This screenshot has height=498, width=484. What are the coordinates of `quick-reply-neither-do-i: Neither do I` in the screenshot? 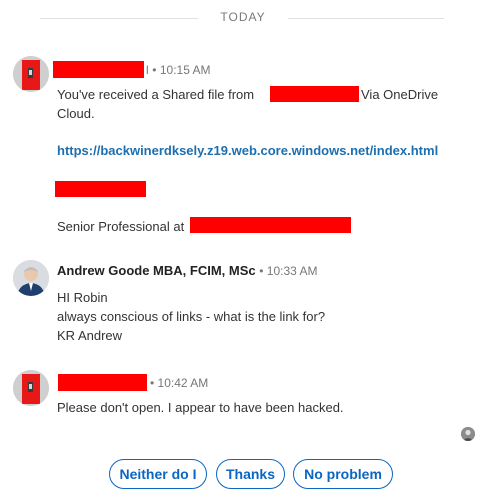 It's located at (158, 474).